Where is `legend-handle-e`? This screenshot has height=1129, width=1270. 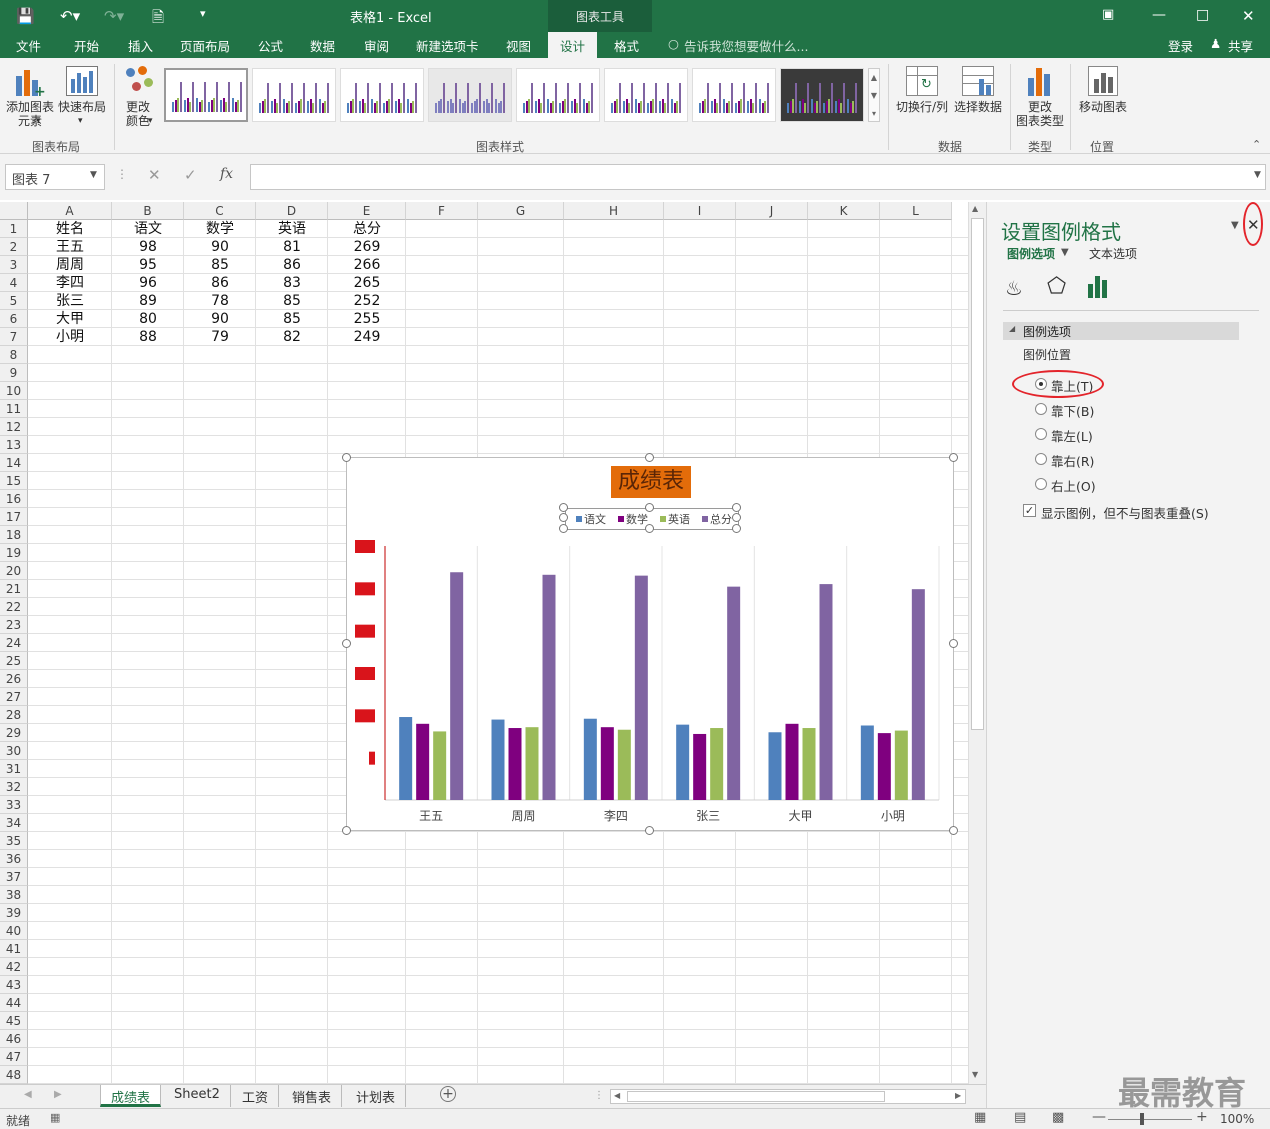
legend-handle-e is located at coordinates (736, 517).